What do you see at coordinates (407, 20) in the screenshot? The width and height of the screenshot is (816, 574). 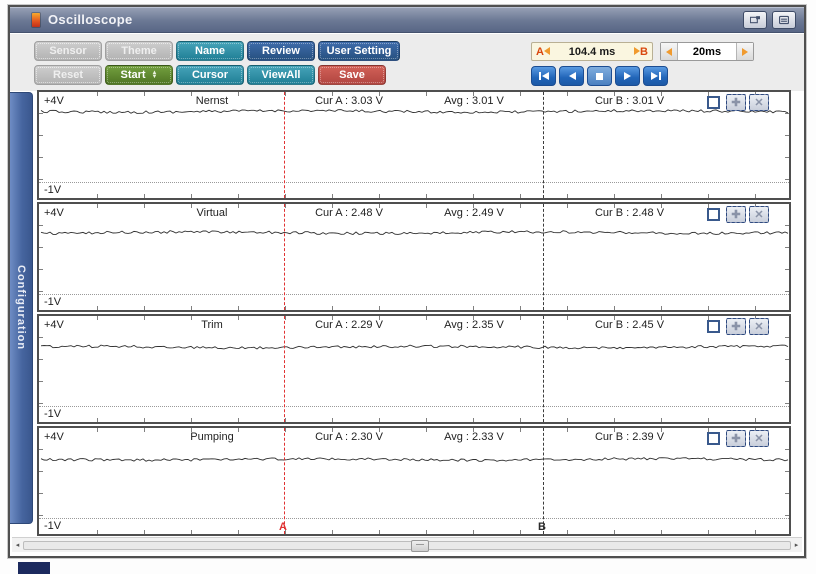 I see `title-bar: Oscilloscope` at bounding box center [407, 20].